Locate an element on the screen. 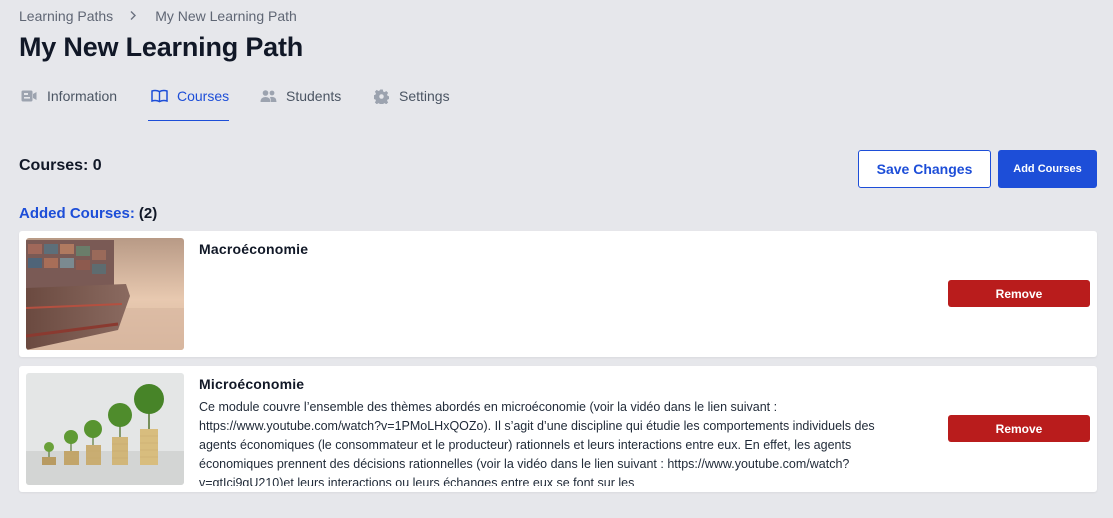  tab-settings-label: Settings is located at coordinates (424, 96).